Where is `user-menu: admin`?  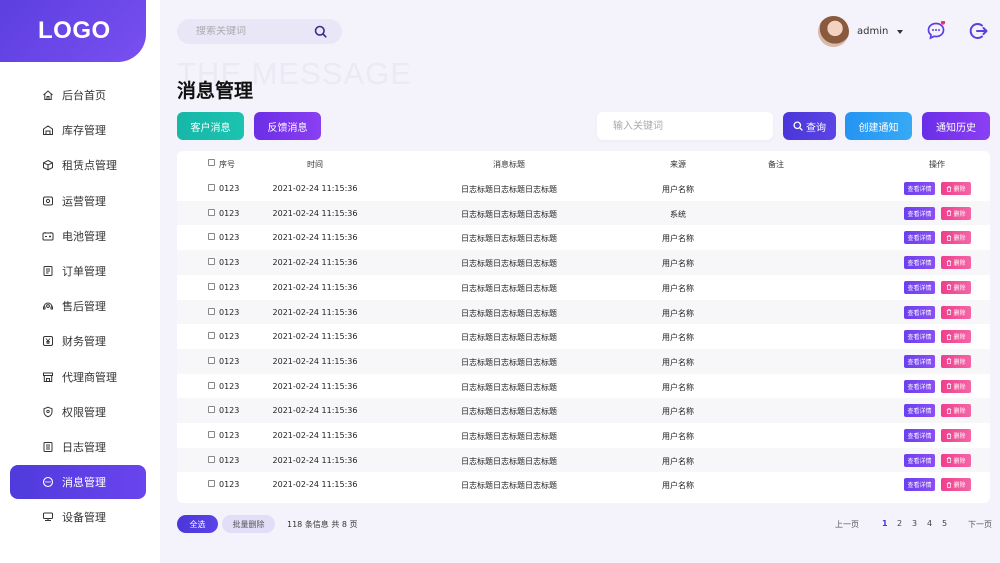
user-menu: admin is located at coordinates (861, 31).